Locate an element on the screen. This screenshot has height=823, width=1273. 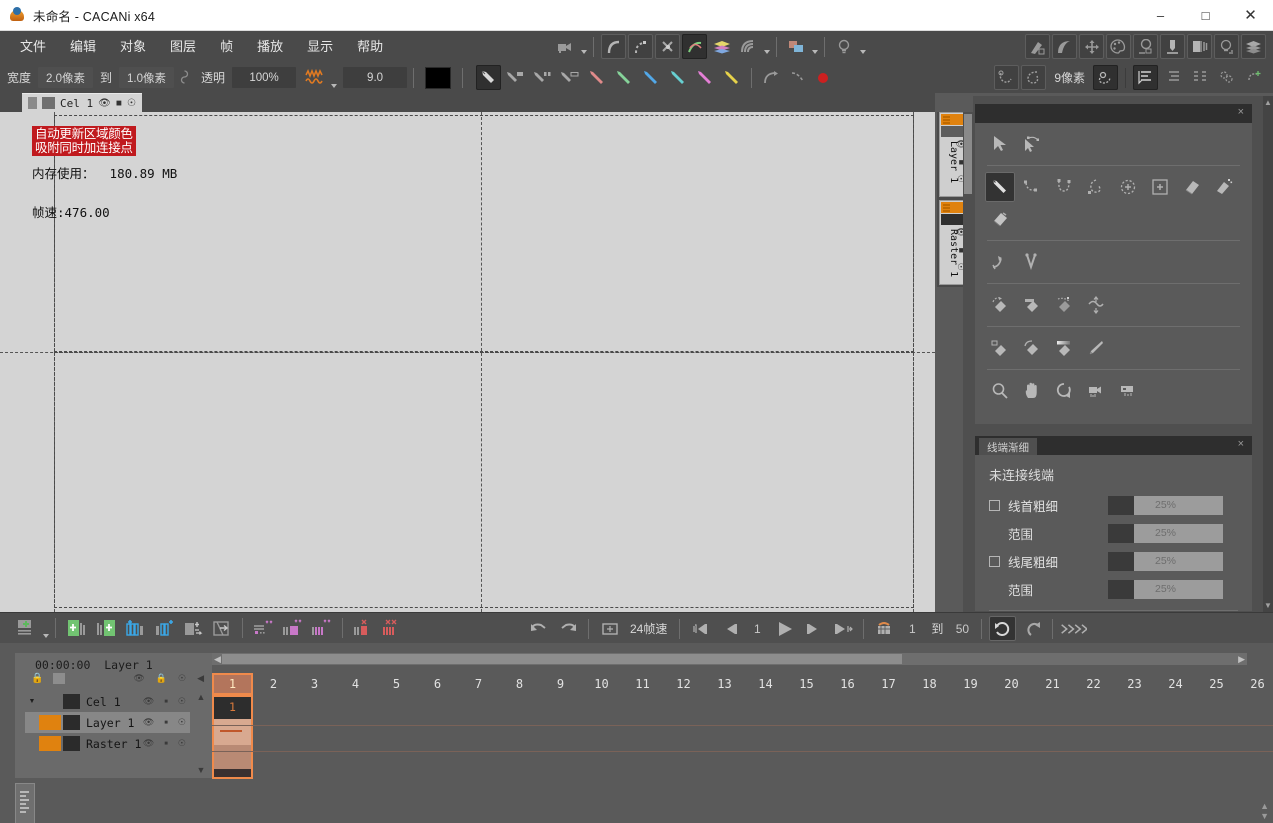
tail-range-slider: 25% is located at coordinates (1165, 589).